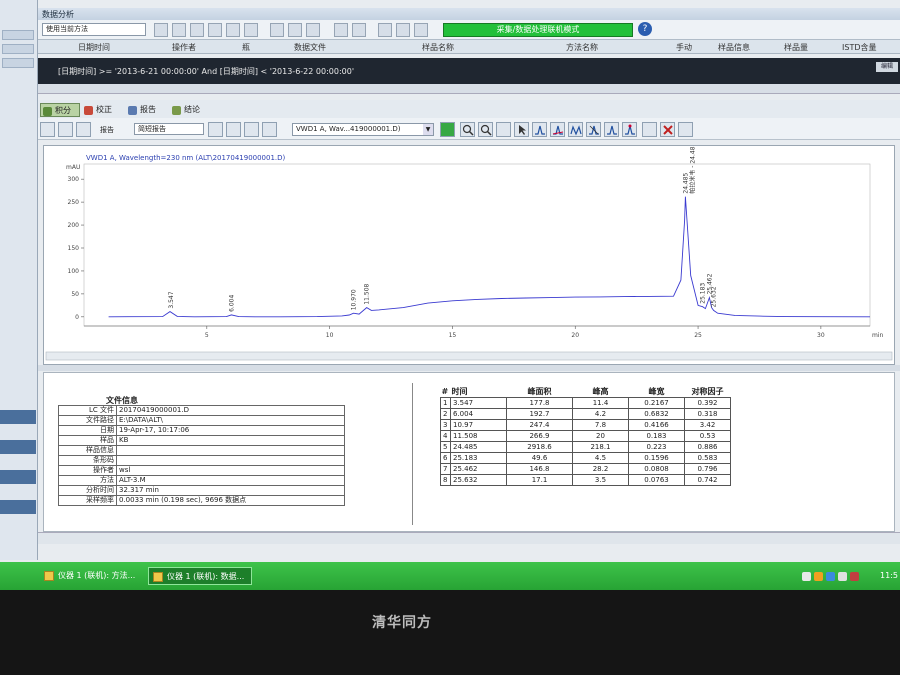  I want to click on integration-event-icon, so click(649, 129).